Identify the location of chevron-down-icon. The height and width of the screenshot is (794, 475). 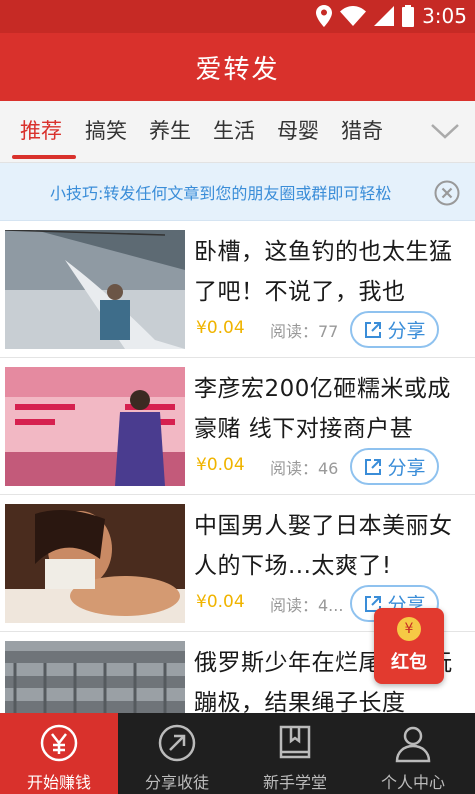
(445, 131).